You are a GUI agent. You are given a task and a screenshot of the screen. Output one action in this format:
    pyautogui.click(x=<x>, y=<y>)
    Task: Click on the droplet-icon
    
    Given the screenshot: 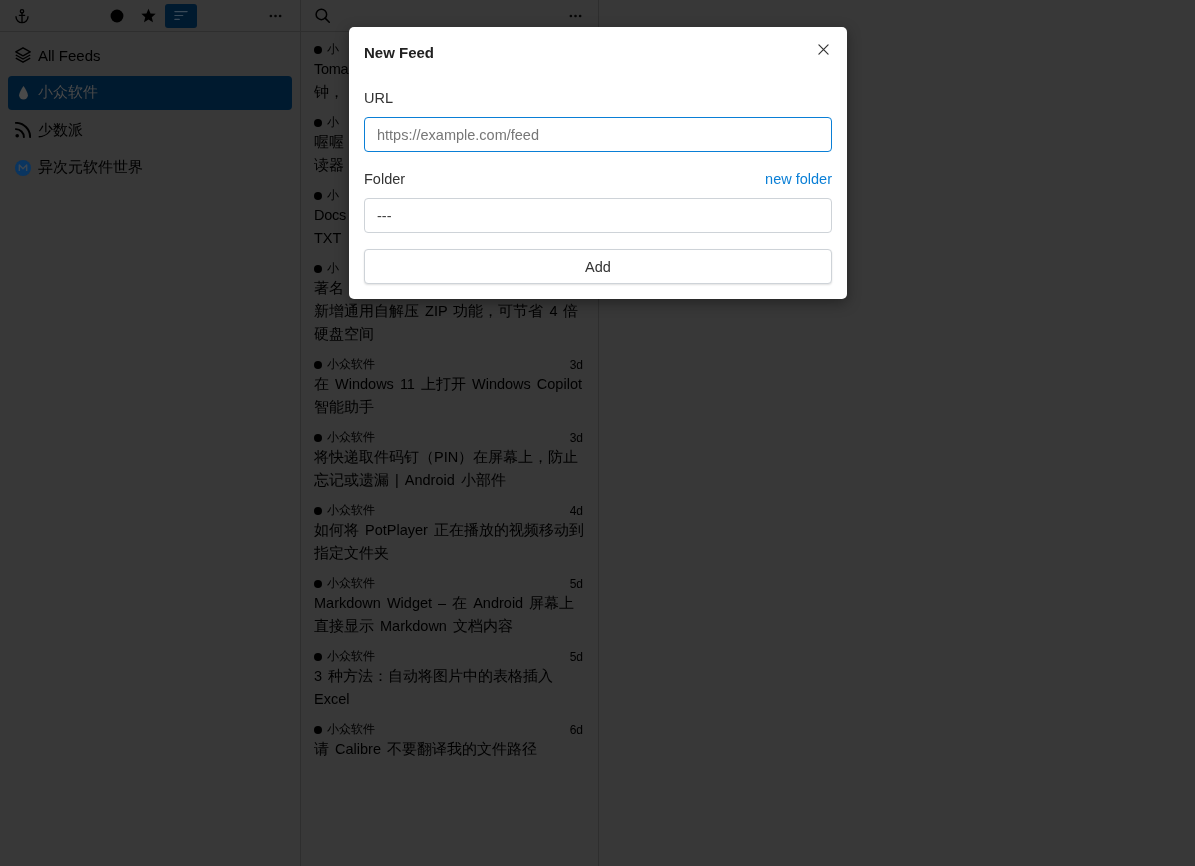 What is the action you would take?
    pyautogui.click(x=23, y=92)
    